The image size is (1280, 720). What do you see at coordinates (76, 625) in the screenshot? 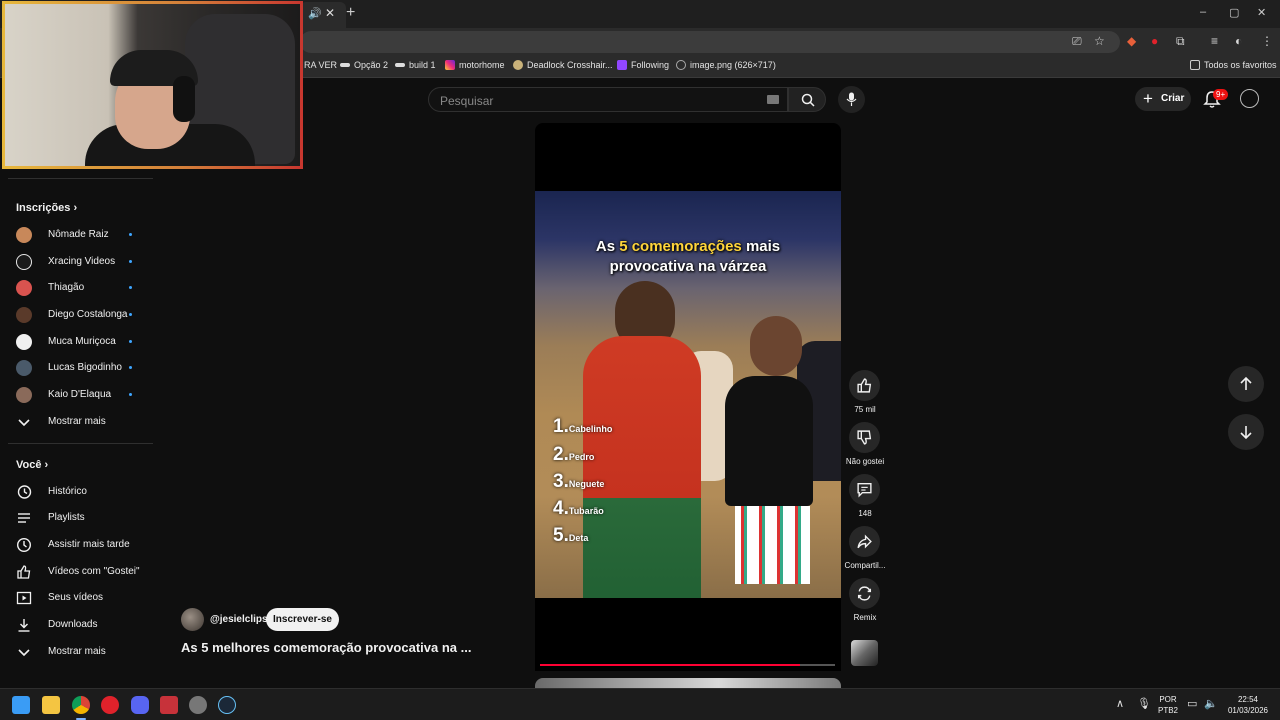
I see `sidebar-item-downloads: Downloads` at bounding box center [76, 625].